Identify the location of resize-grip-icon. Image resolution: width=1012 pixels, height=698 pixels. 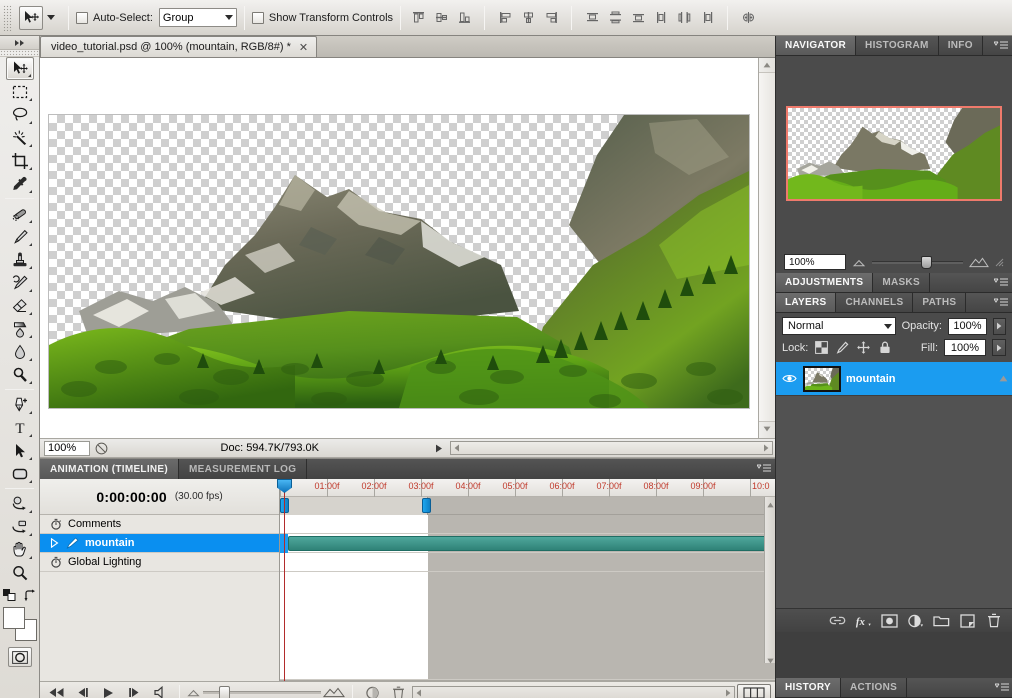
(999, 262).